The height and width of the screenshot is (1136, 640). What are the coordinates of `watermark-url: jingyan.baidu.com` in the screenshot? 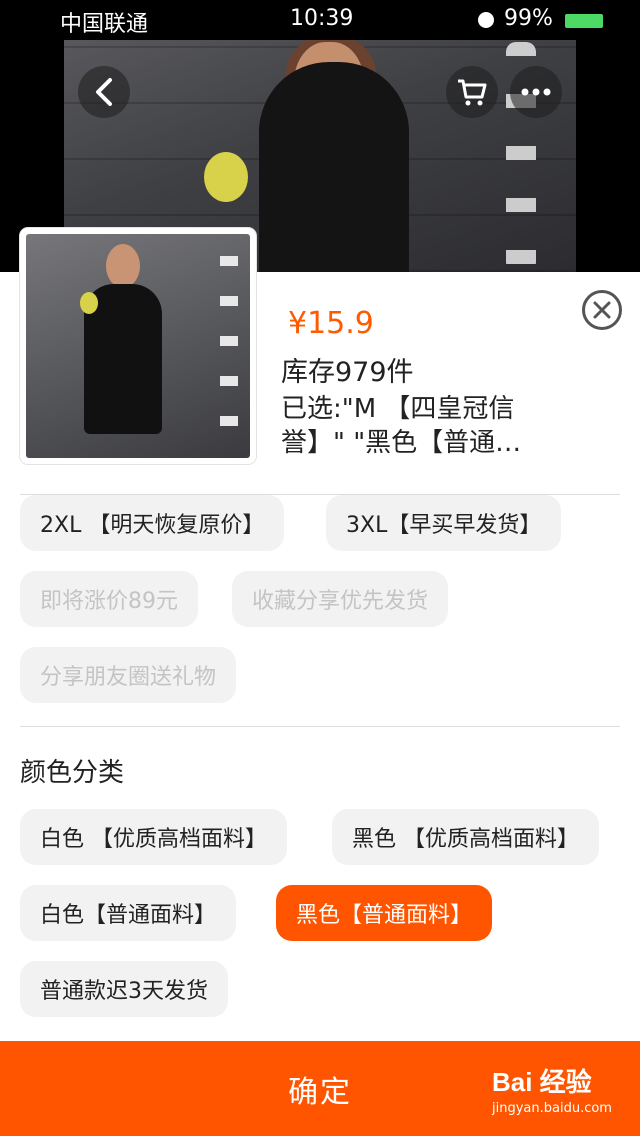 It's located at (552, 1108).